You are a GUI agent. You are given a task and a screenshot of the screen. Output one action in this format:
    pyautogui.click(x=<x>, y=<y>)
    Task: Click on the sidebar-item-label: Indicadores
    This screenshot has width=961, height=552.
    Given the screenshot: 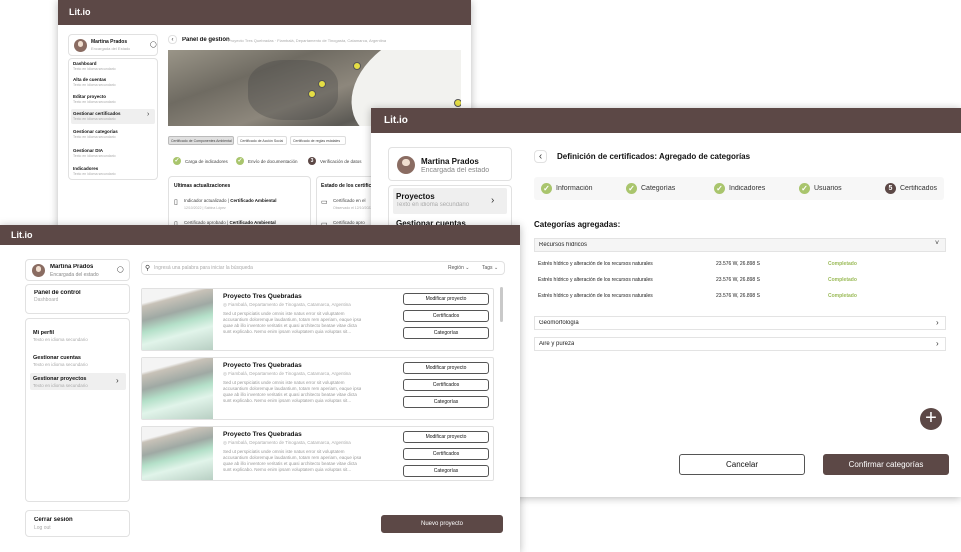 What is the action you would take?
    pyautogui.click(x=86, y=168)
    